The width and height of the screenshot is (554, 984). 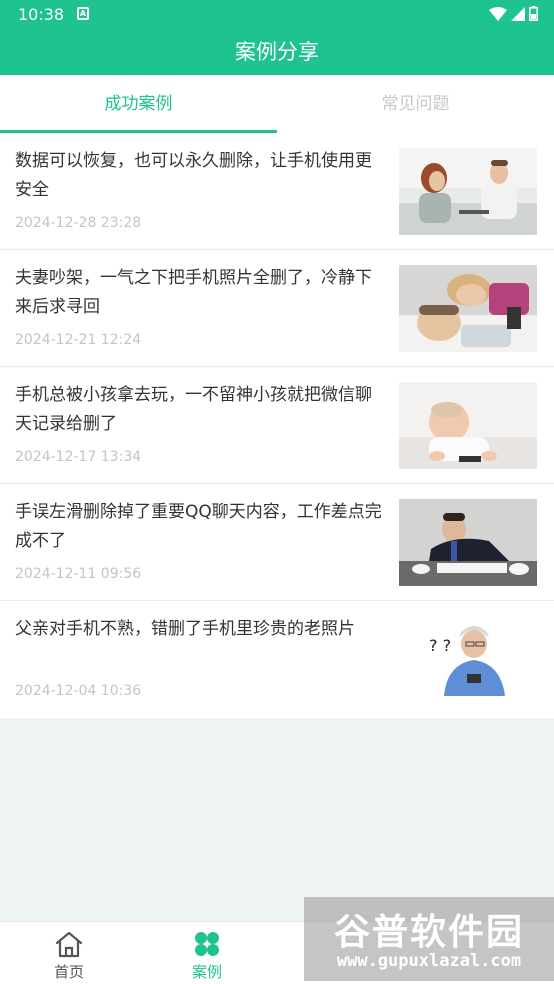 I want to click on notification-icon: A, so click(x=83, y=13).